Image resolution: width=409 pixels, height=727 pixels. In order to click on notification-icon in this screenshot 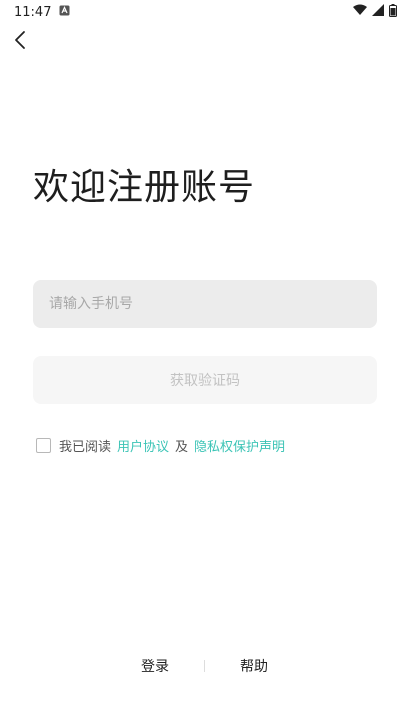, I will do `click(64, 12)`.